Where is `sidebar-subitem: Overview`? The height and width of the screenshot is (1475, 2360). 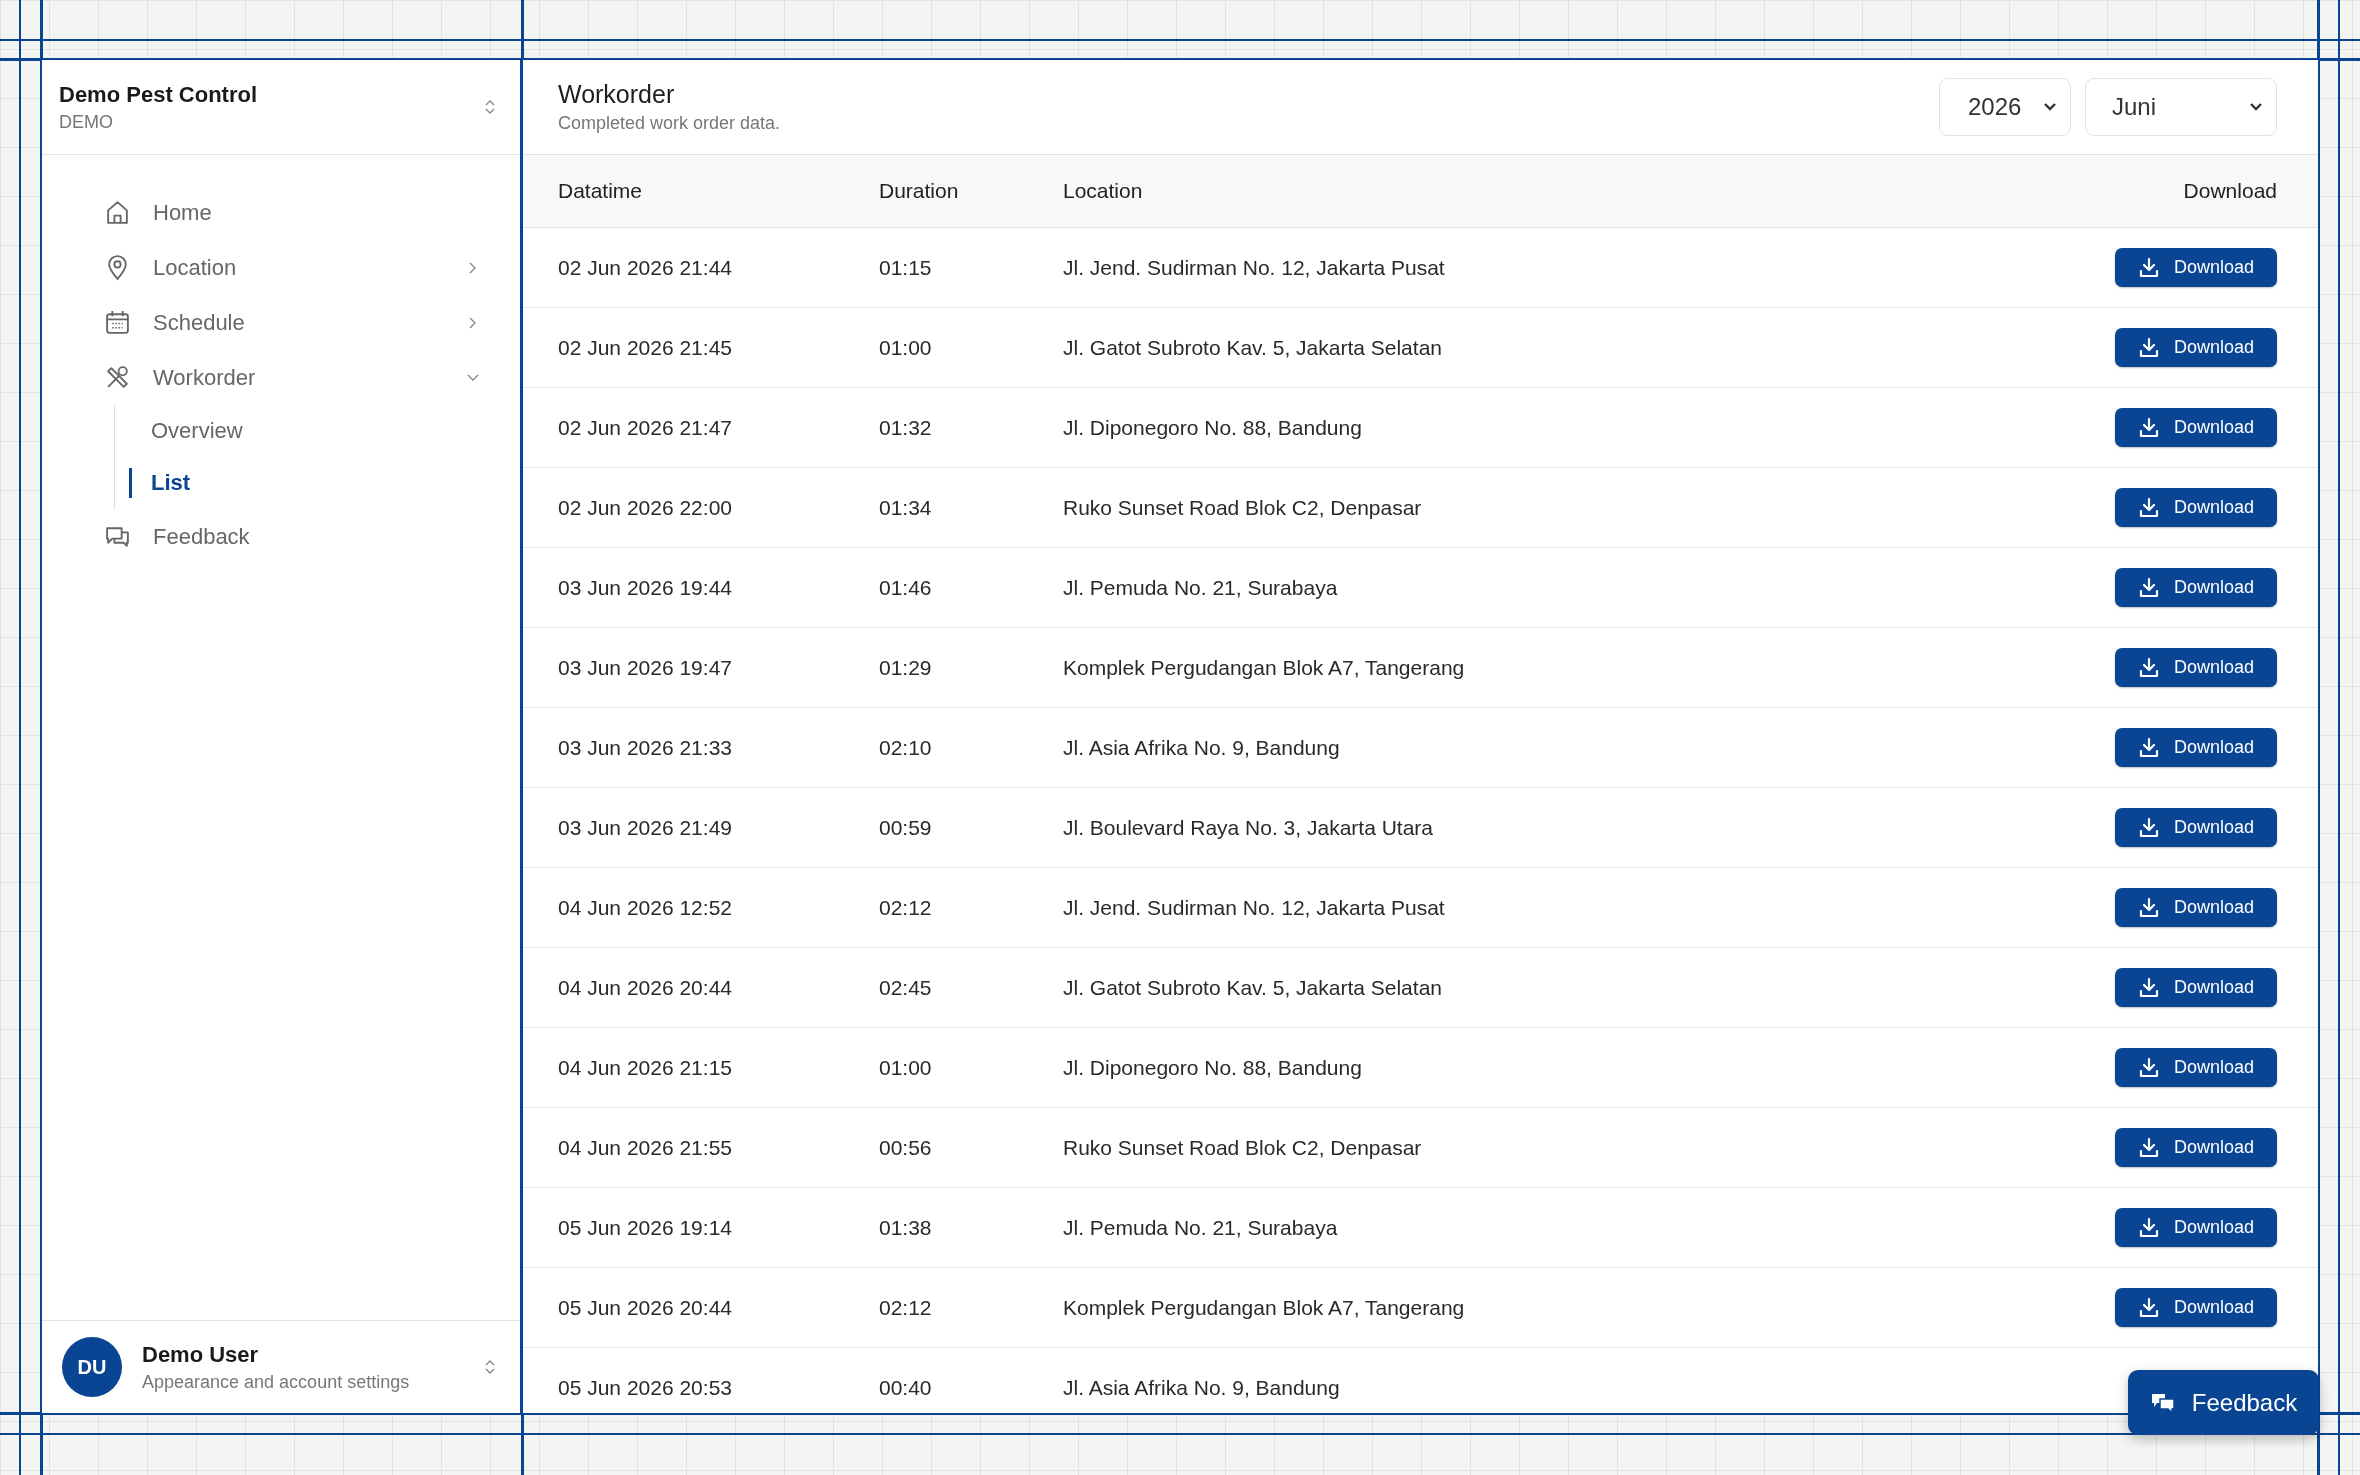 sidebar-subitem: Overview is located at coordinates (186, 431).